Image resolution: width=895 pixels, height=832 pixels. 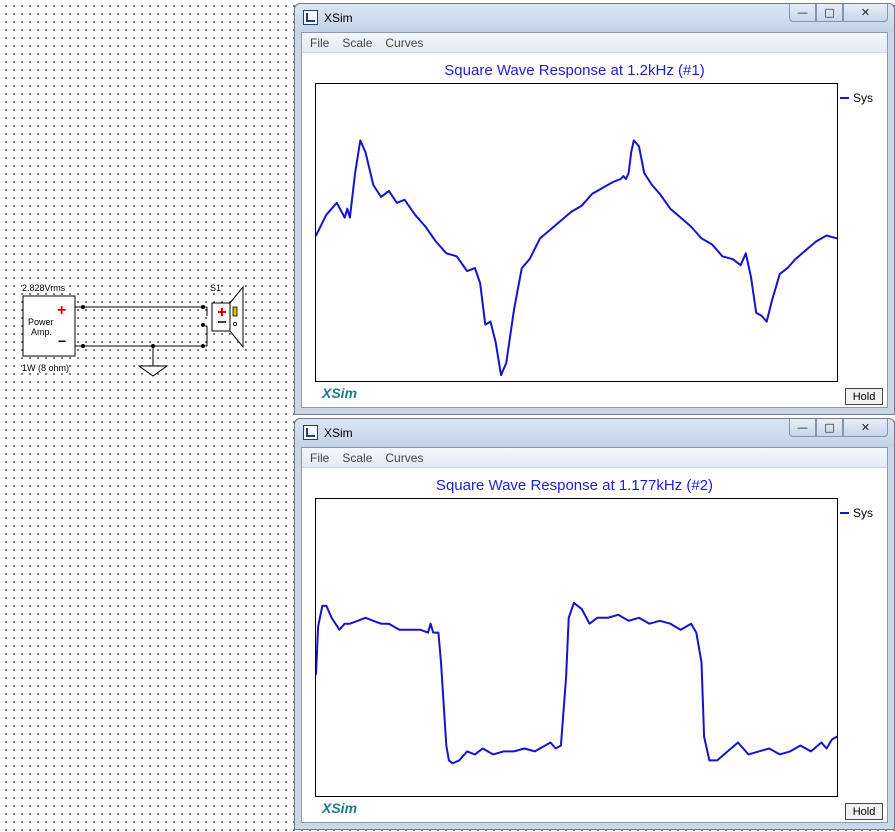 I want to click on chart-title: Square Wave Response at 1.2kHz (#1), so click(x=574, y=70).